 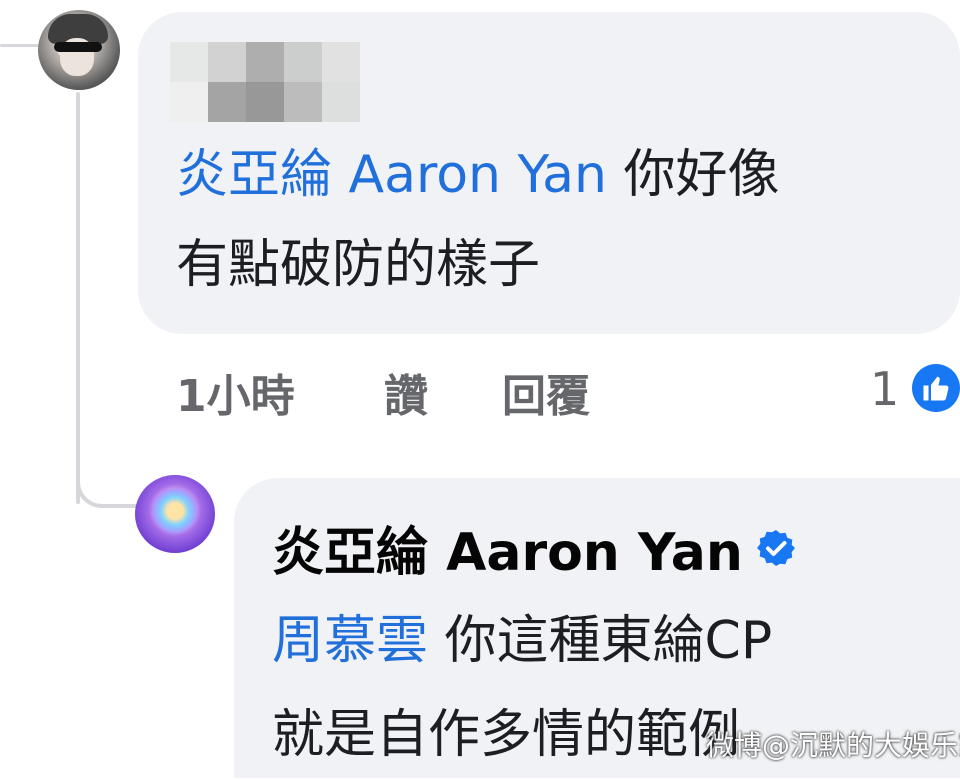 What do you see at coordinates (546, 392) in the screenshot?
I see `reply-button: 回覆` at bounding box center [546, 392].